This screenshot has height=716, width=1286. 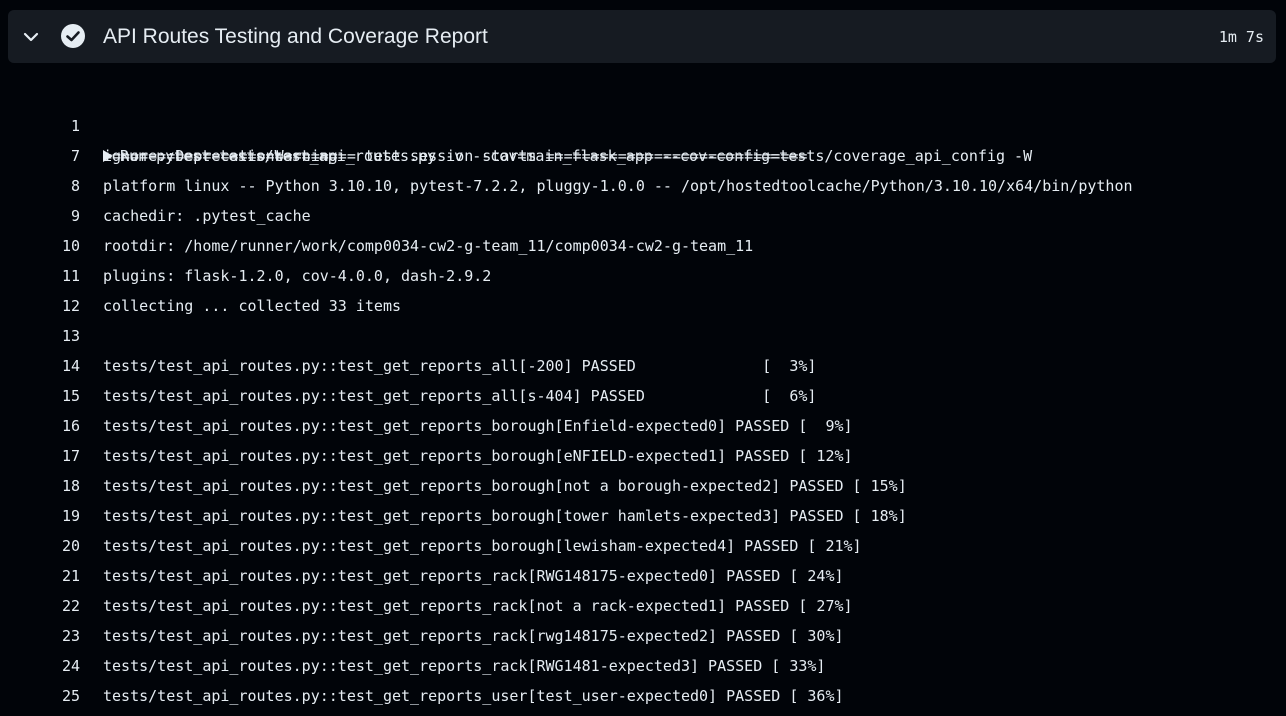 I want to click on line-number: 24, so click(x=60, y=666).